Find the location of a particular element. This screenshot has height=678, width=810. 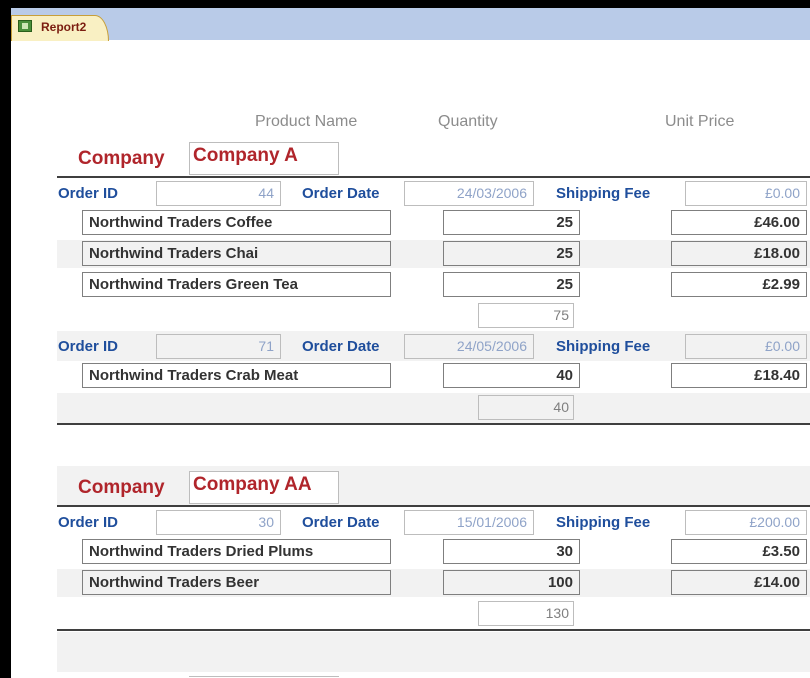

header-product-name: Product Name is located at coordinates (306, 121).